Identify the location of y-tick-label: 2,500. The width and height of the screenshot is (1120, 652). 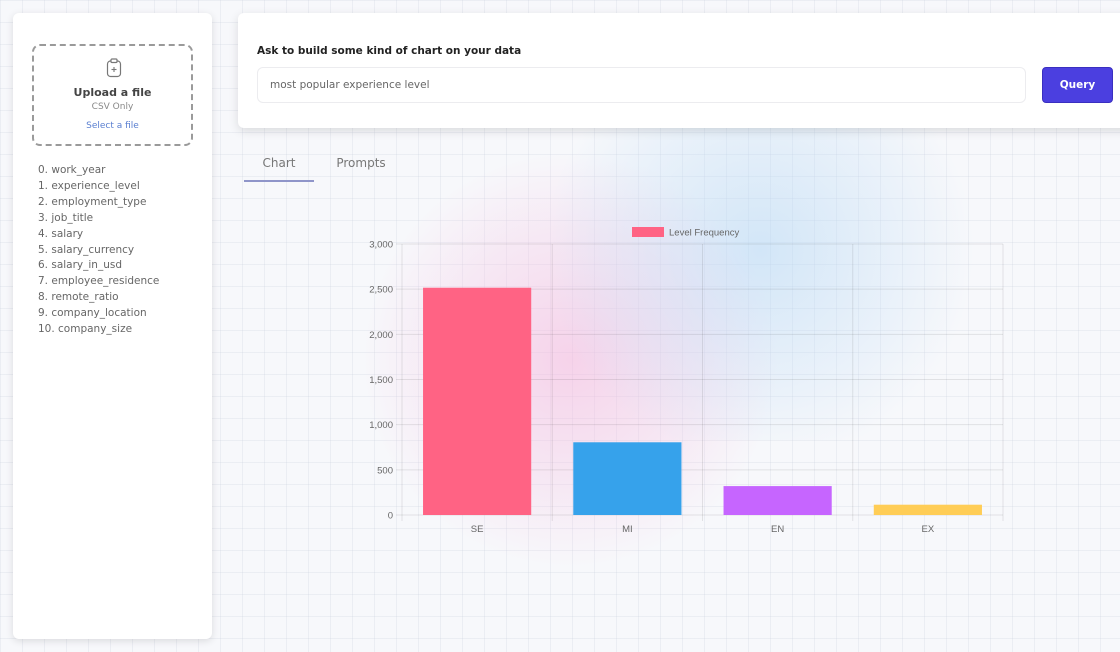
(381, 290).